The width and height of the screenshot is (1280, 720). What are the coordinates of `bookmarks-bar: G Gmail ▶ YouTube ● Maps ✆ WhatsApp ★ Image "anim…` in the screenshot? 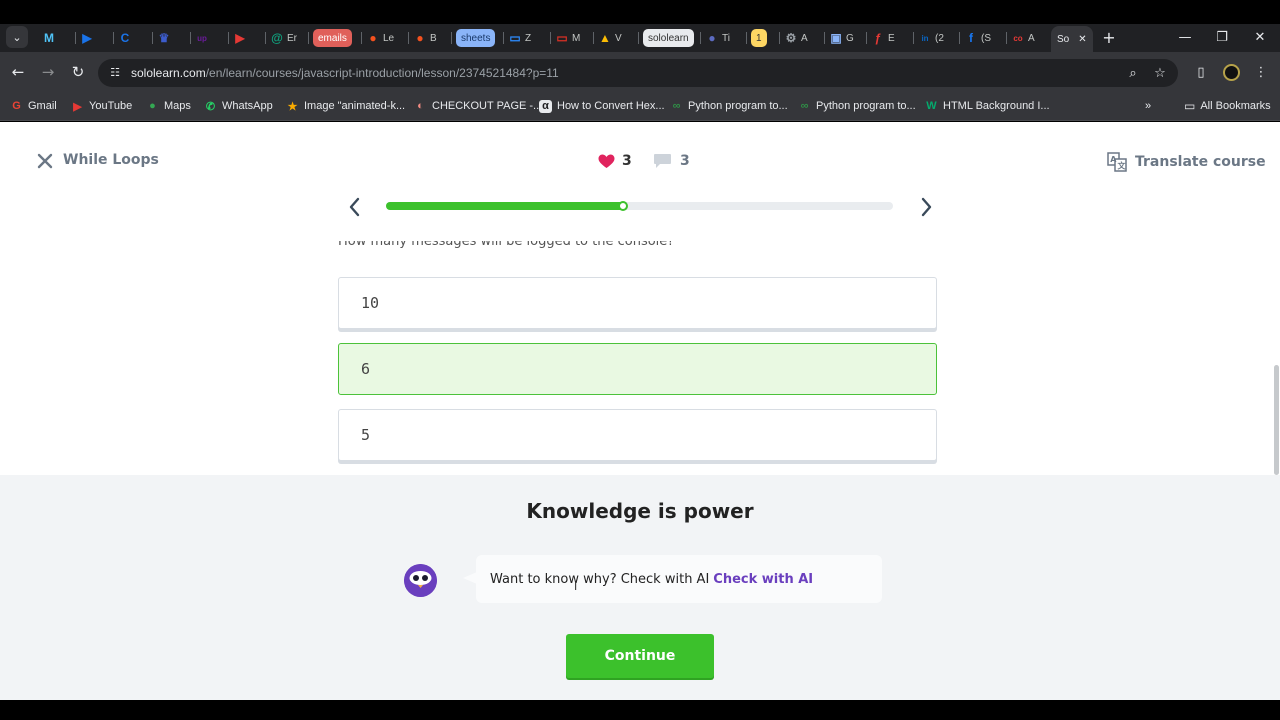 It's located at (640, 106).